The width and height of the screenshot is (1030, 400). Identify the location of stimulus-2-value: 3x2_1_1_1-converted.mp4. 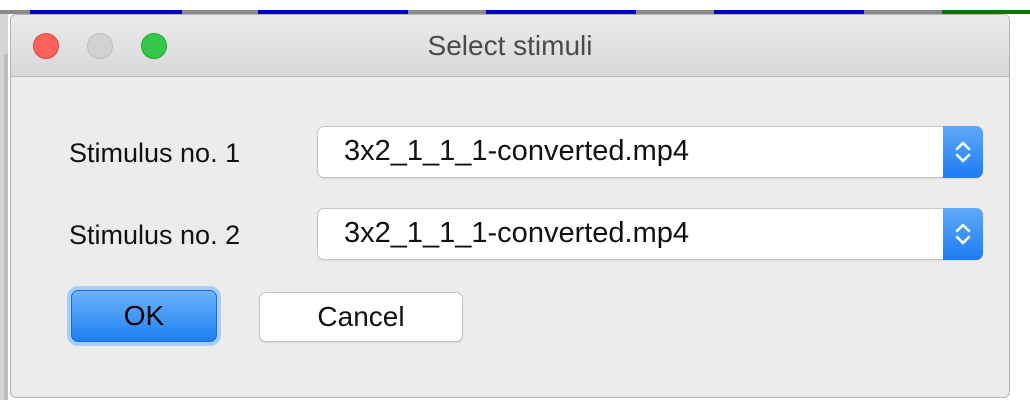
(517, 233).